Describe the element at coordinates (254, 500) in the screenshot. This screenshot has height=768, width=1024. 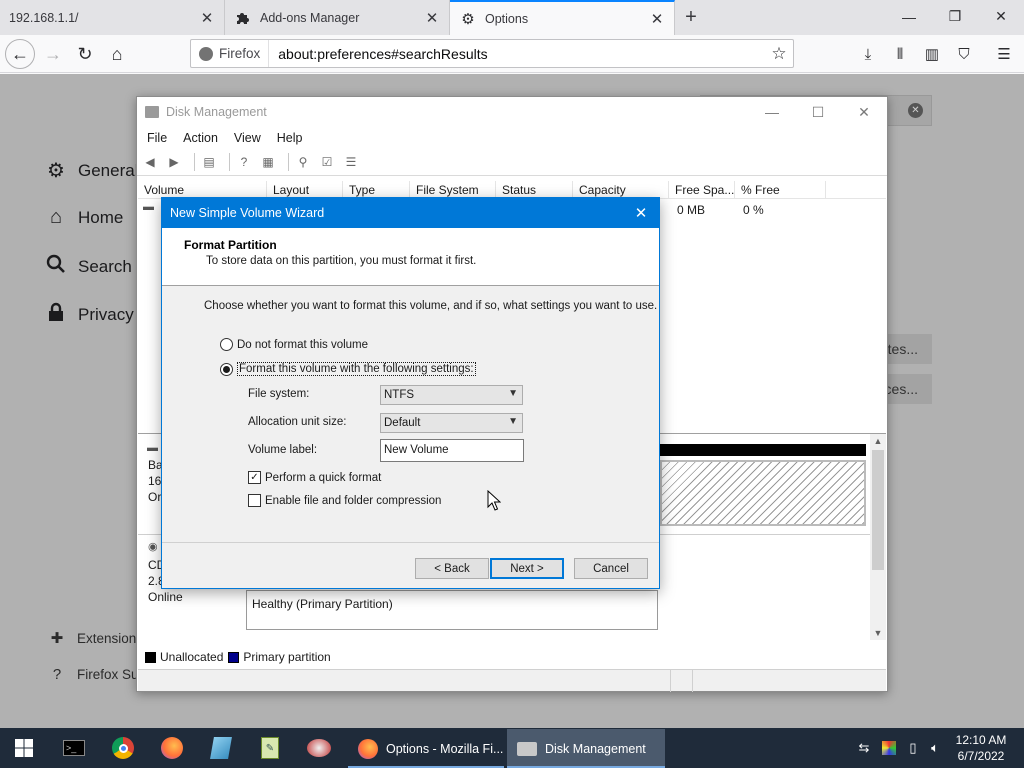
I see `checkbox-box` at that location.